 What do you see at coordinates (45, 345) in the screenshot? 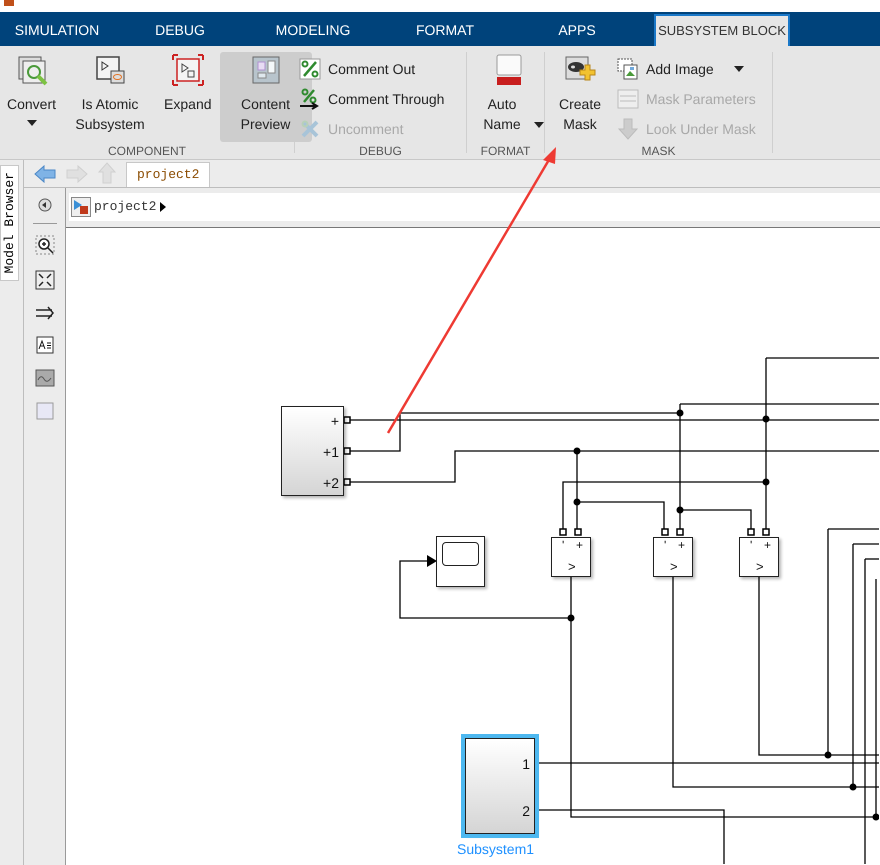
I see `text-annotation-icon` at bounding box center [45, 345].